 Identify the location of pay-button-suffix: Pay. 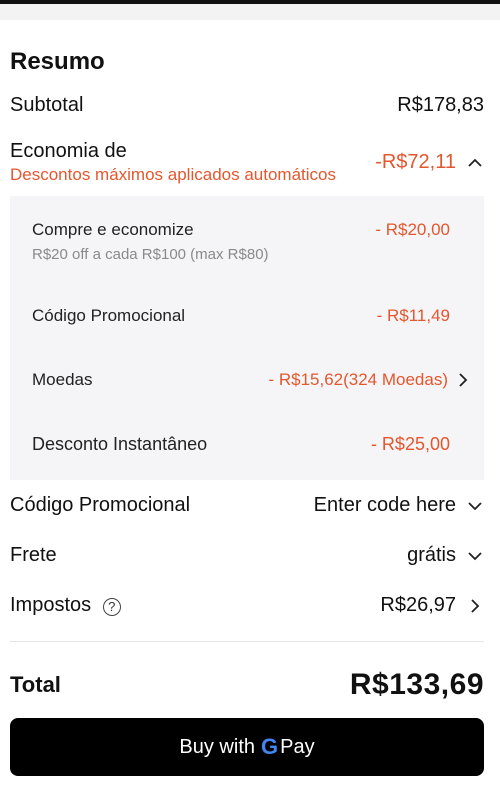
(297, 746).